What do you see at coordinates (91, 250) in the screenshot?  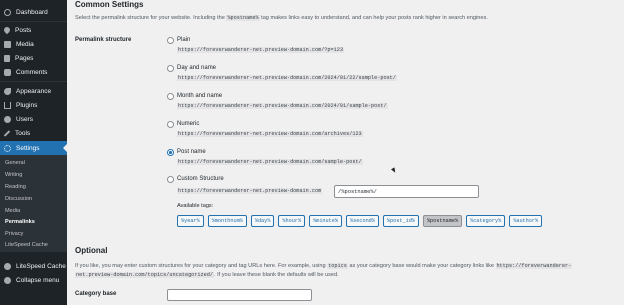 I see `optional-heading: Optional` at bounding box center [91, 250].